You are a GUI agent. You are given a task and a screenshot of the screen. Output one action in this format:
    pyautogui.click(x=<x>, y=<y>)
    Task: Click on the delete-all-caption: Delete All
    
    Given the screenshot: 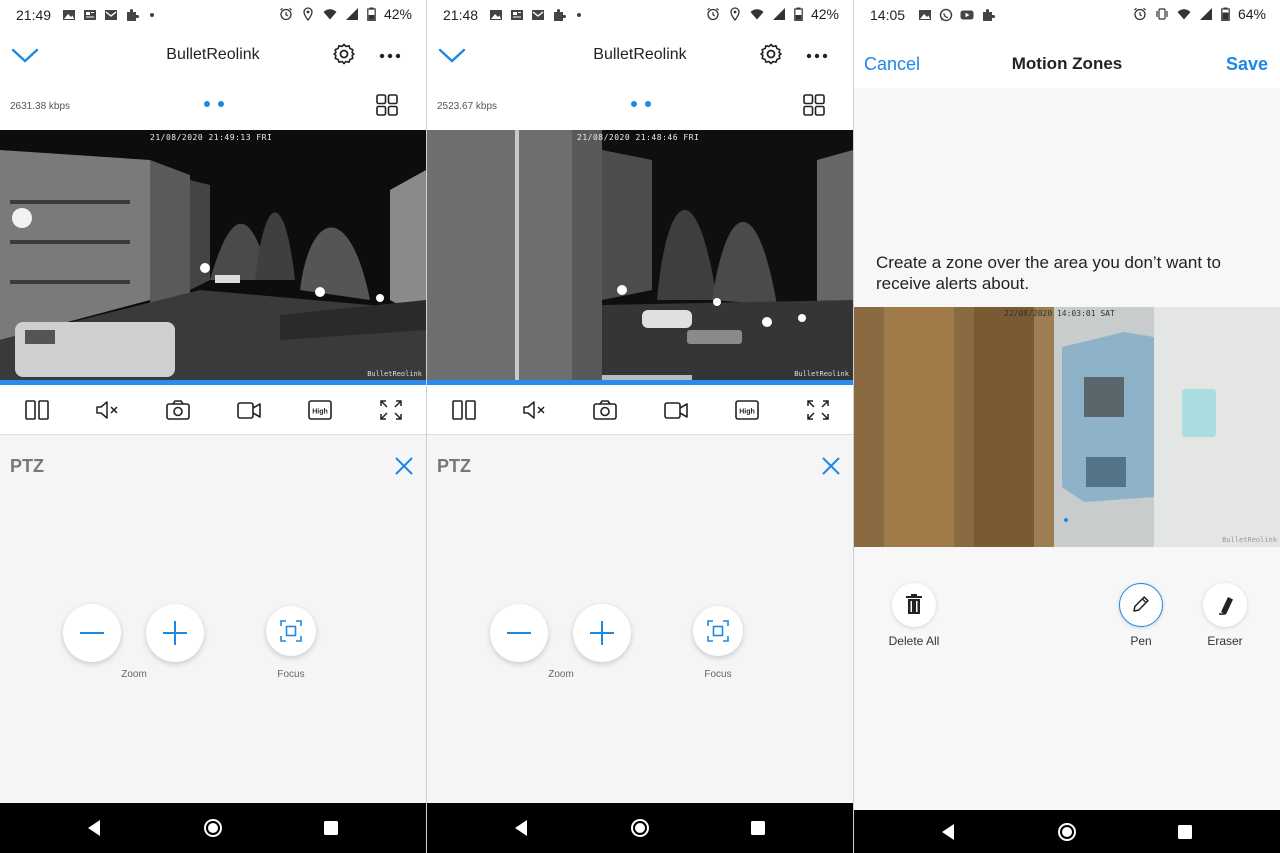 What is the action you would take?
    pyautogui.click(x=914, y=641)
    